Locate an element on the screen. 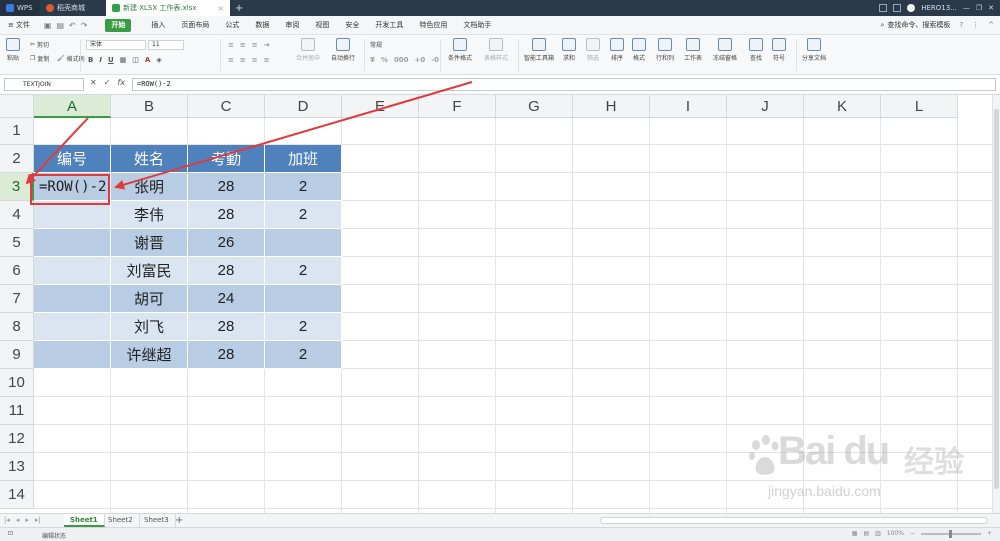 The width and height of the screenshot is (1000, 541). column-header-j: J is located at coordinates (765, 106).